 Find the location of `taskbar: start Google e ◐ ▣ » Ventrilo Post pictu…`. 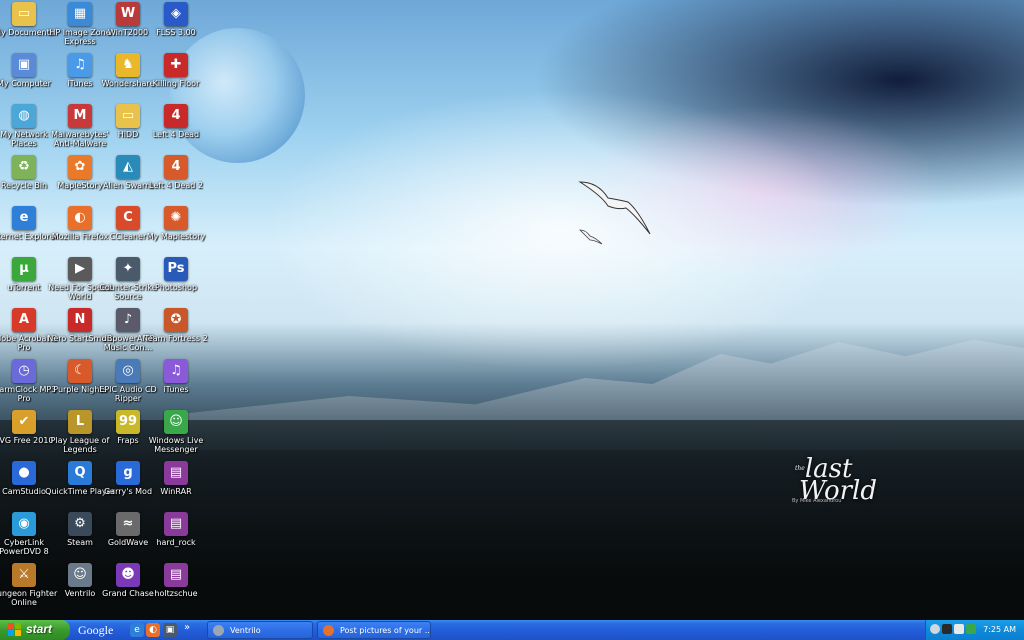

taskbar: start Google e ◐ ▣ » Ventrilo Post pictu… is located at coordinates (512, 630).